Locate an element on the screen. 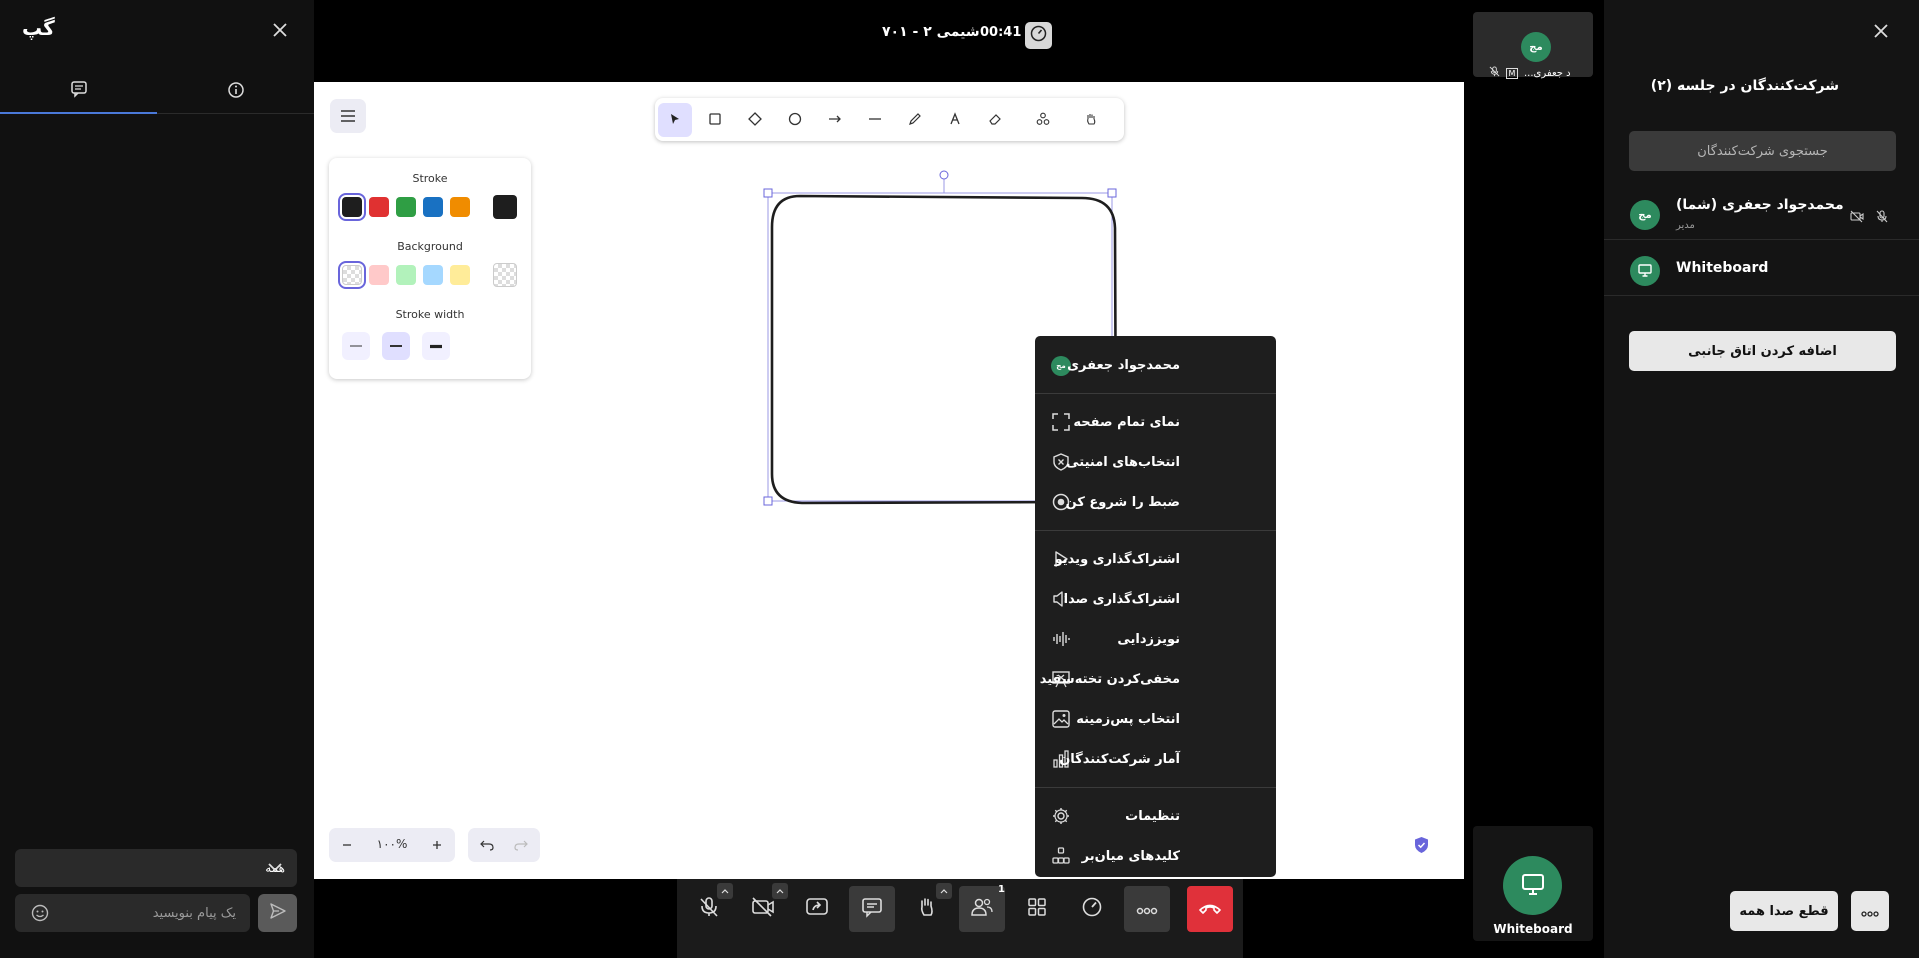 The image size is (1919, 958). menu-item-security: انتخاب‌های امنیتی is located at coordinates (1155, 462).